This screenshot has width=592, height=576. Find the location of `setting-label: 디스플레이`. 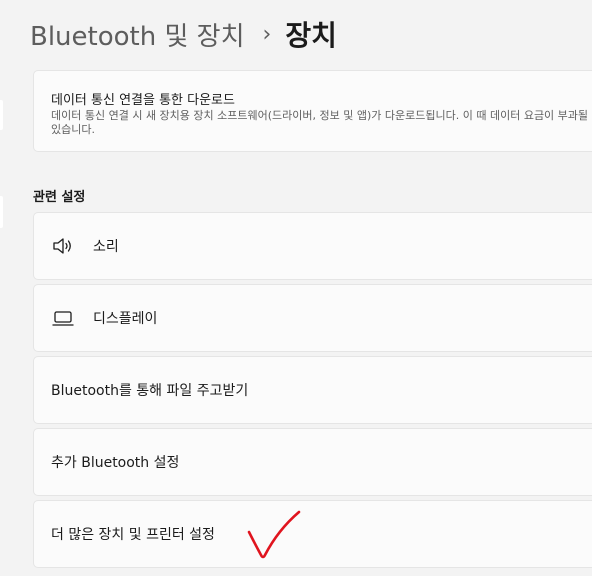

setting-label: 디스플레이 is located at coordinates (125, 319).